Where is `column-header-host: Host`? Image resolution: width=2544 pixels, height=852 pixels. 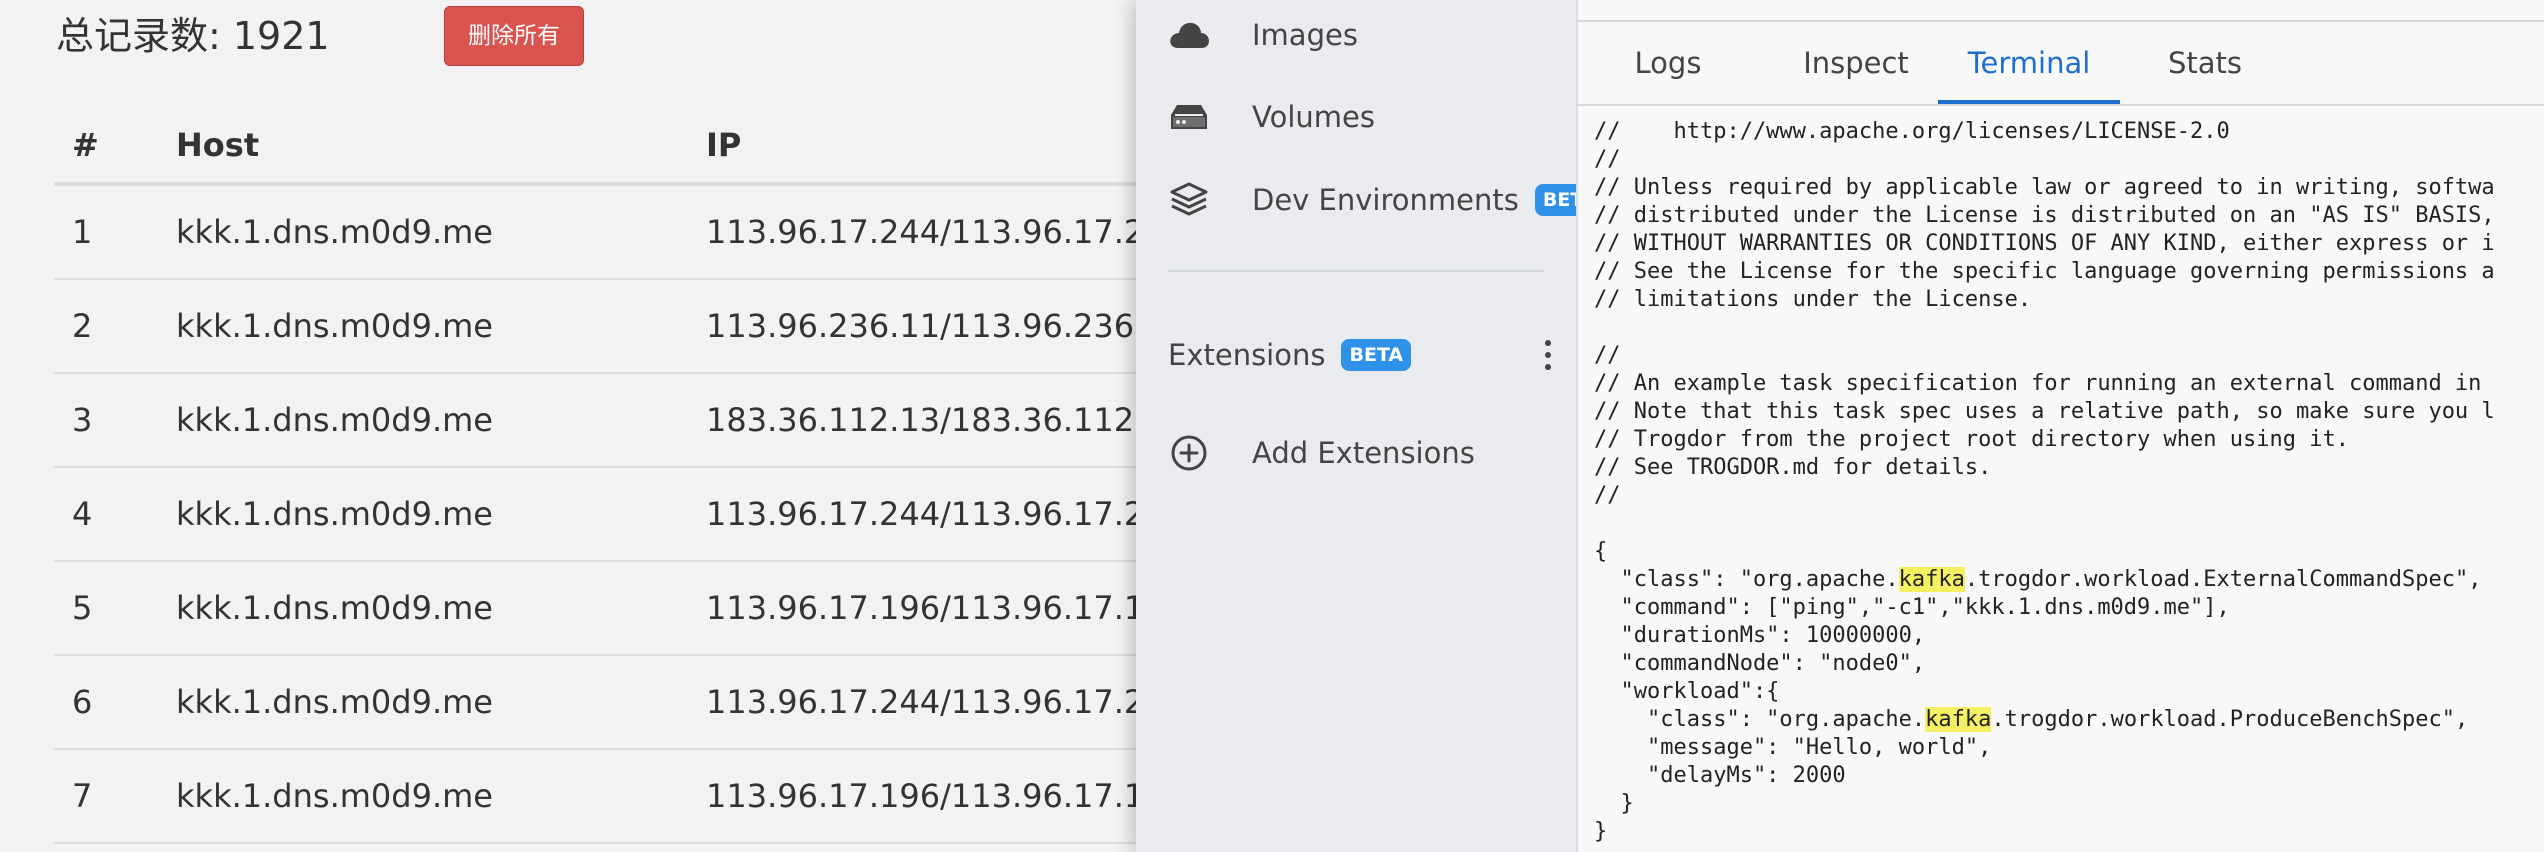 column-header-host: Host is located at coordinates (423, 147).